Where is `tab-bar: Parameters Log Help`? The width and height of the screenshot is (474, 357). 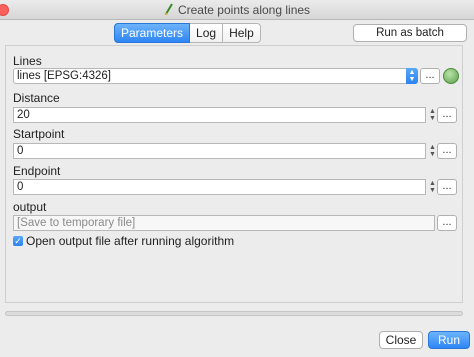 tab-bar: Parameters Log Help is located at coordinates (187, 33).